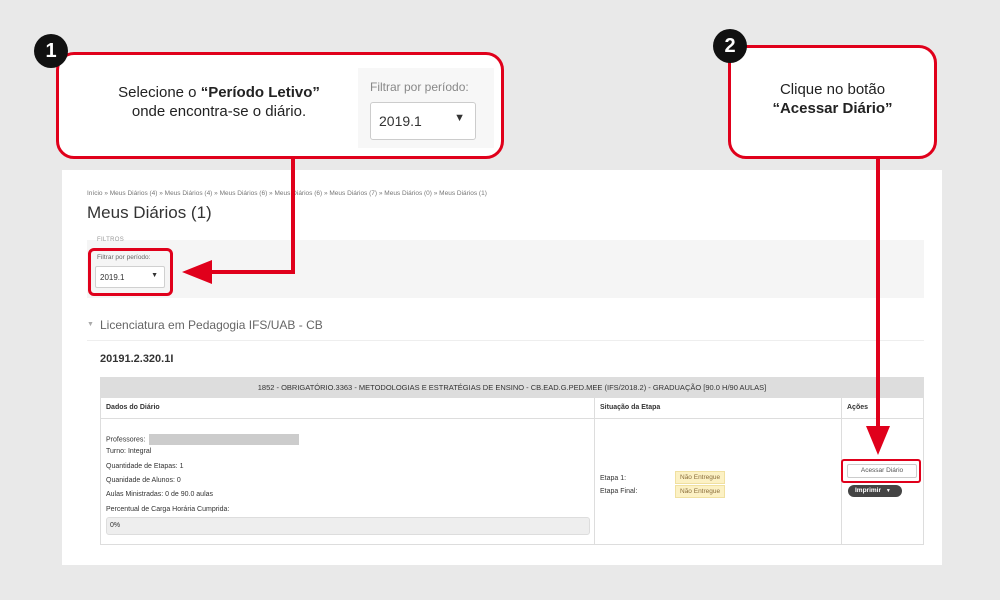 This screenshot has height=600, width=1000. I want to click on header-acoes: Ações, so click(858, 407).